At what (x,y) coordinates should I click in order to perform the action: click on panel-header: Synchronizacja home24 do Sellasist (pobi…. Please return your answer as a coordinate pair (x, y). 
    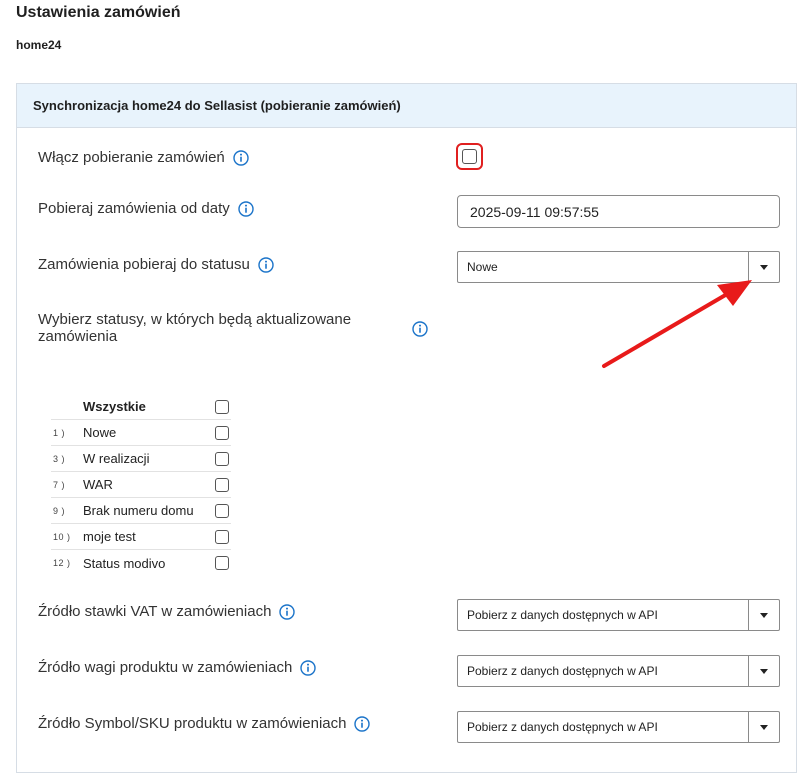
    Looking at the image, I should click on (406, 106).